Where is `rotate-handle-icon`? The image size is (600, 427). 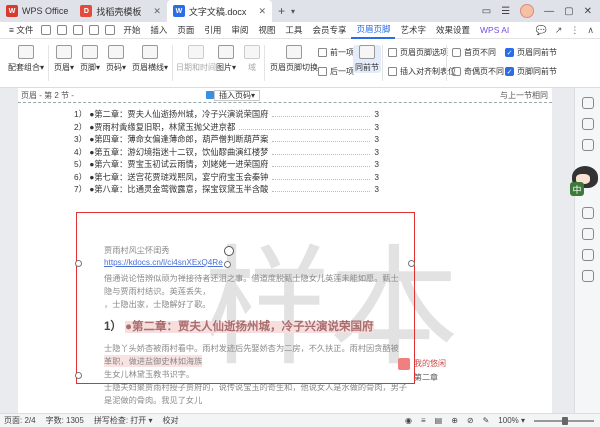 rotate-handle-icon is located at coordinates (229, 251).